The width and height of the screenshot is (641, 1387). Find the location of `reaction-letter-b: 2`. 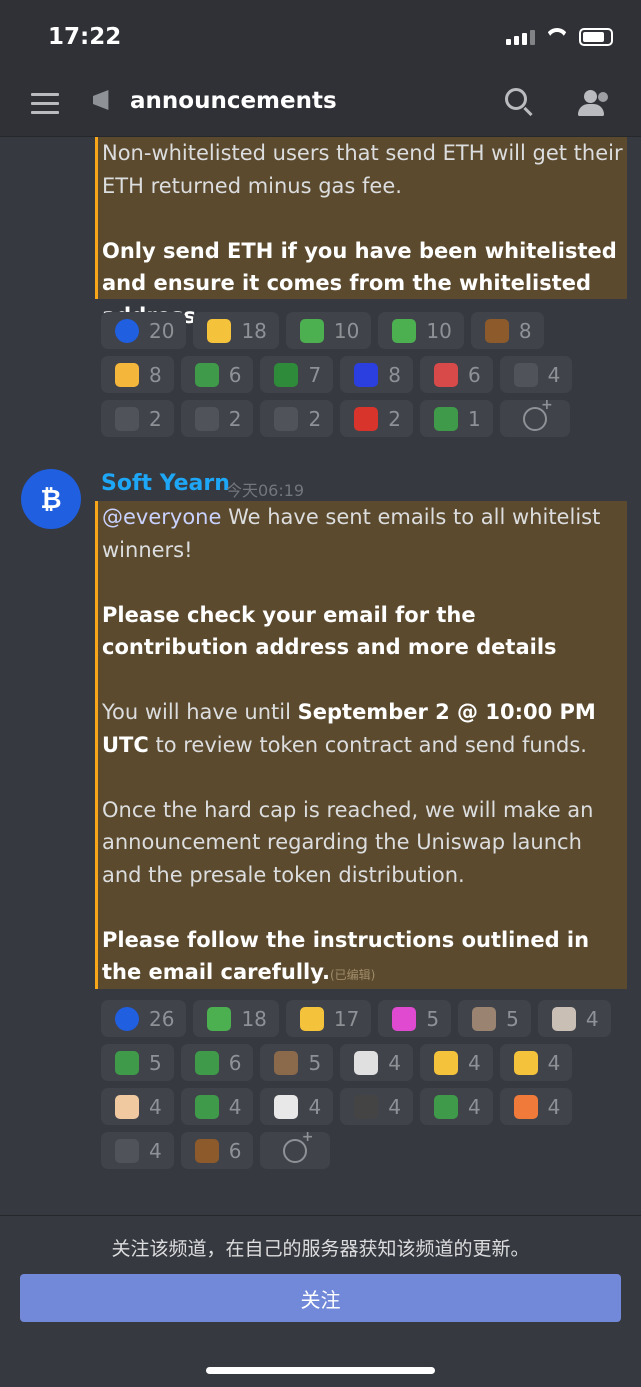

reaction-letter-b: 2 is located at coordinates (137, 418).